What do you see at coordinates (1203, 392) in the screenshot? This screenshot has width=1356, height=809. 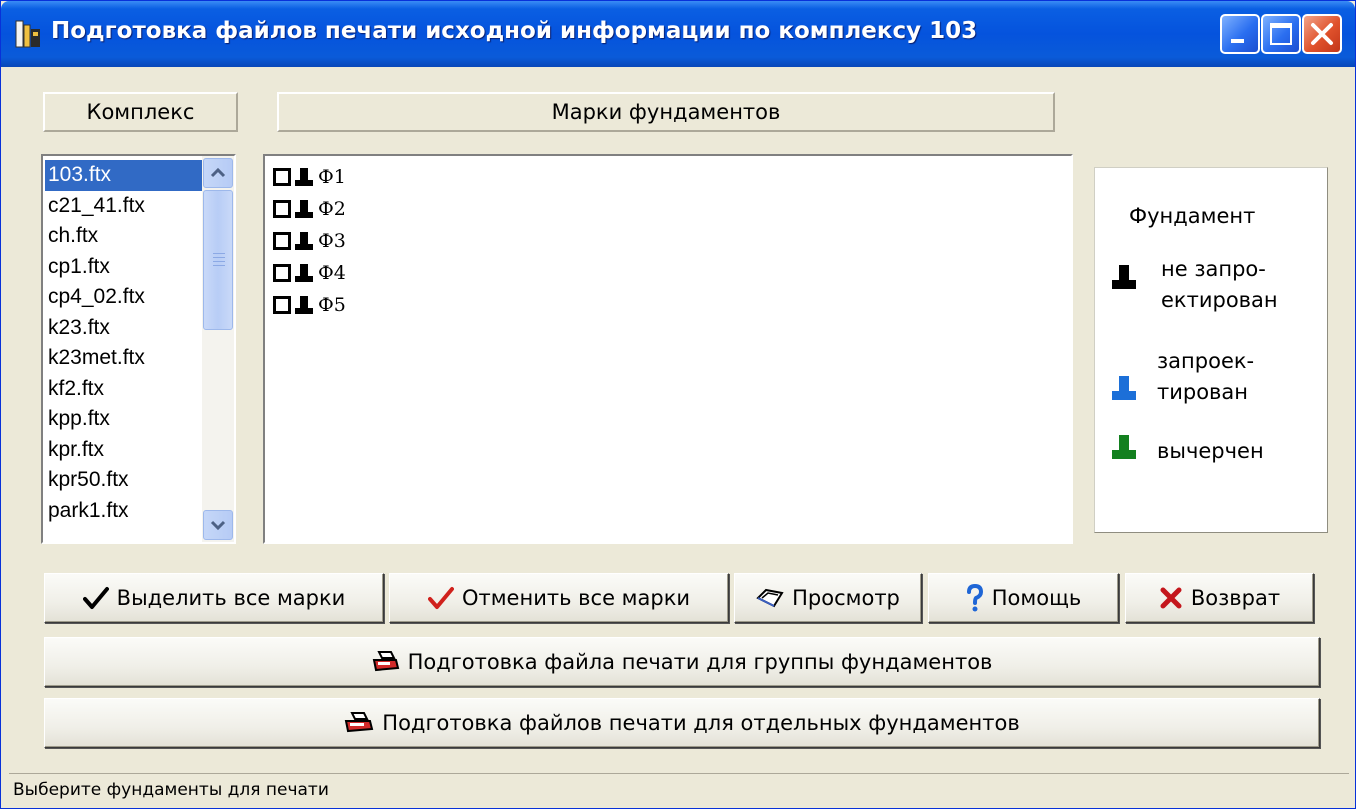 I see `legend-designed-line2: тирован` at bounding box center [1203, 392].